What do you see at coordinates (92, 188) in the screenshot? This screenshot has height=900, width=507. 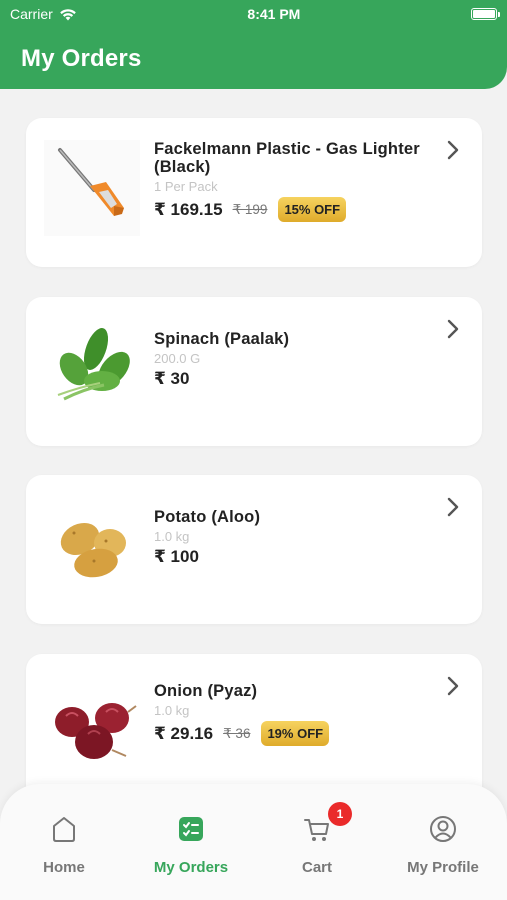 I see `gas-lighter-image` at bounding box center [92, 188].